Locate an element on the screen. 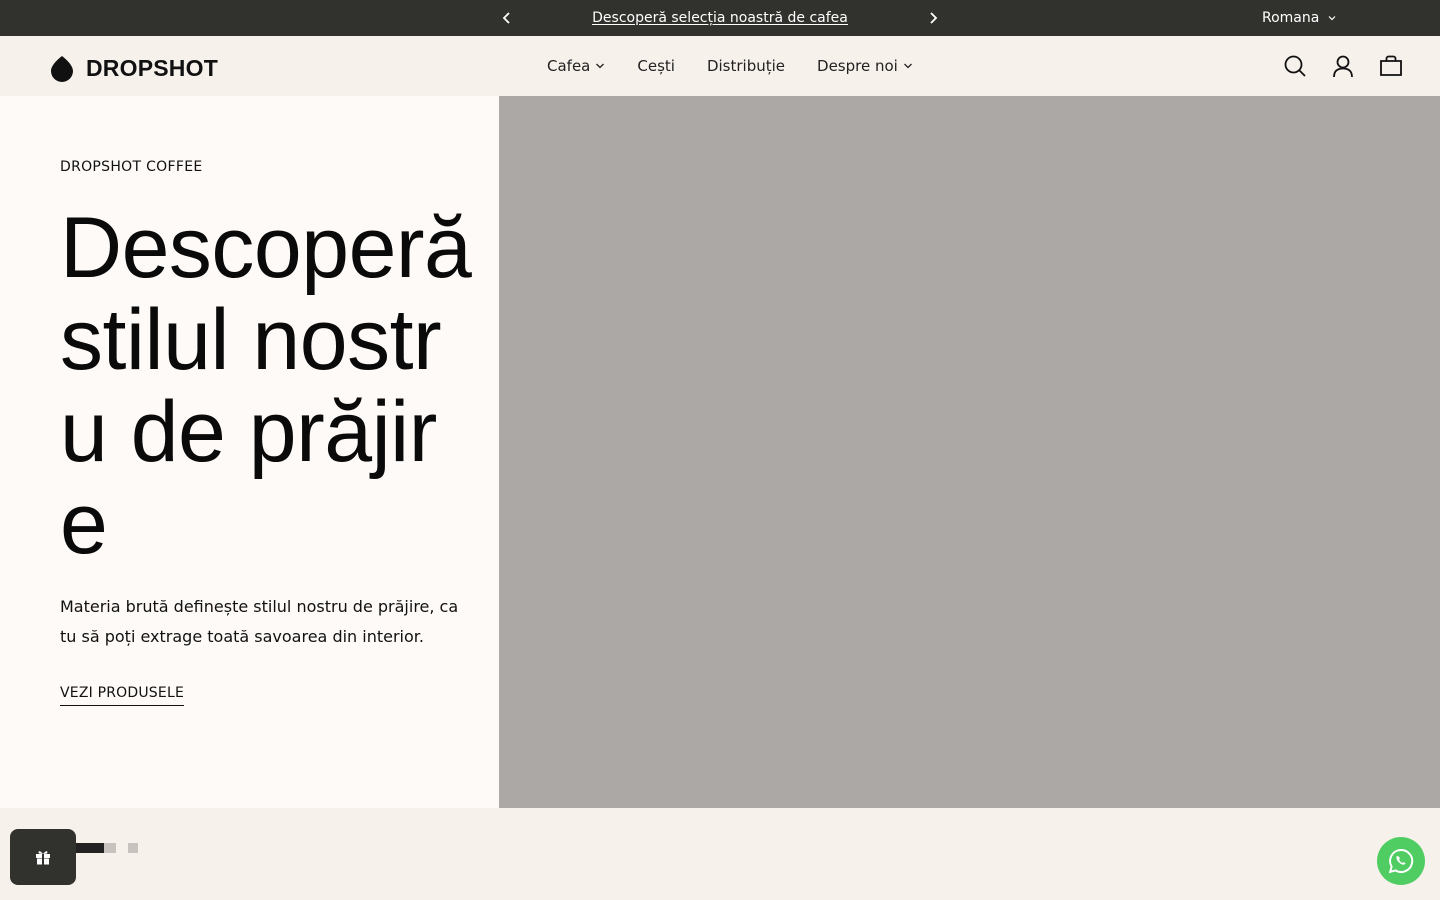 Image resolution: width=1440 pixels, height=900 pixels. announcement-message: Descoperă selecția noastră de cafea is located at coordinates (720, 18).